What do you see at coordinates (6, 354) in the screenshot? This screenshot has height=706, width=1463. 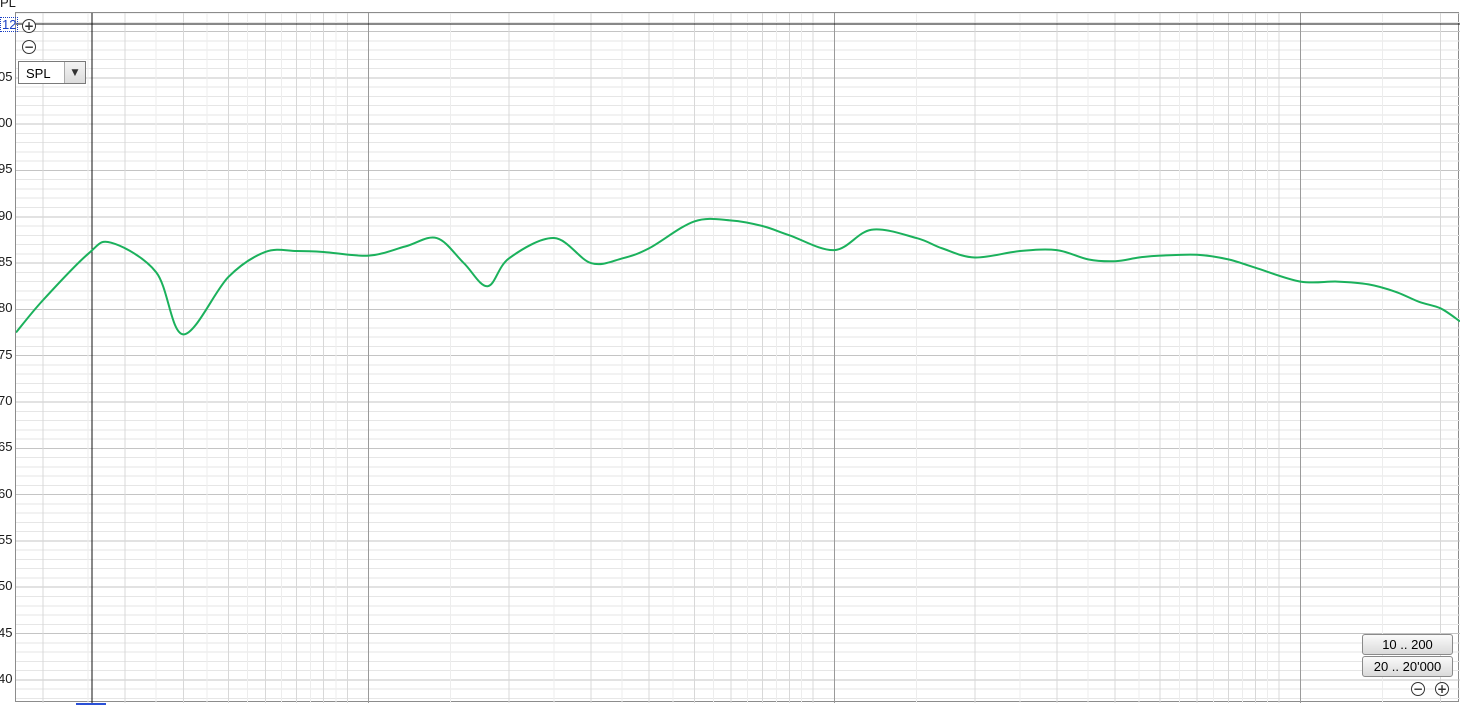 I see `y-tick-label: 75` at bounding box center [6, 354].